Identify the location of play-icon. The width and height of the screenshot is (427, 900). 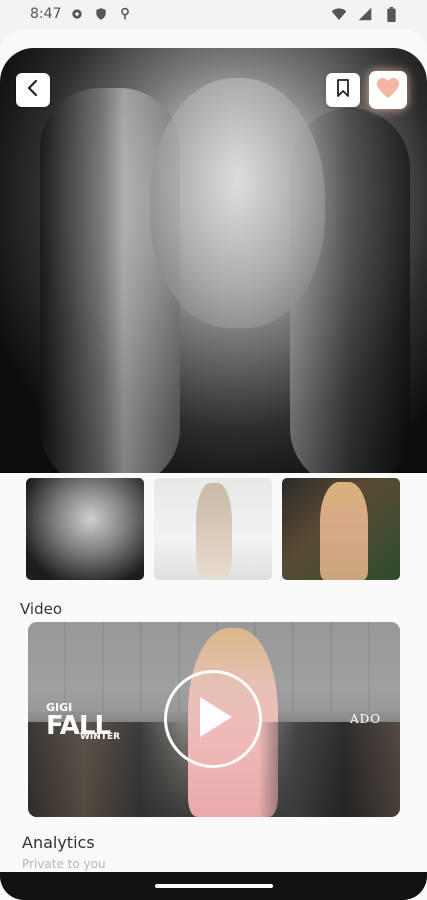
(213, 719).